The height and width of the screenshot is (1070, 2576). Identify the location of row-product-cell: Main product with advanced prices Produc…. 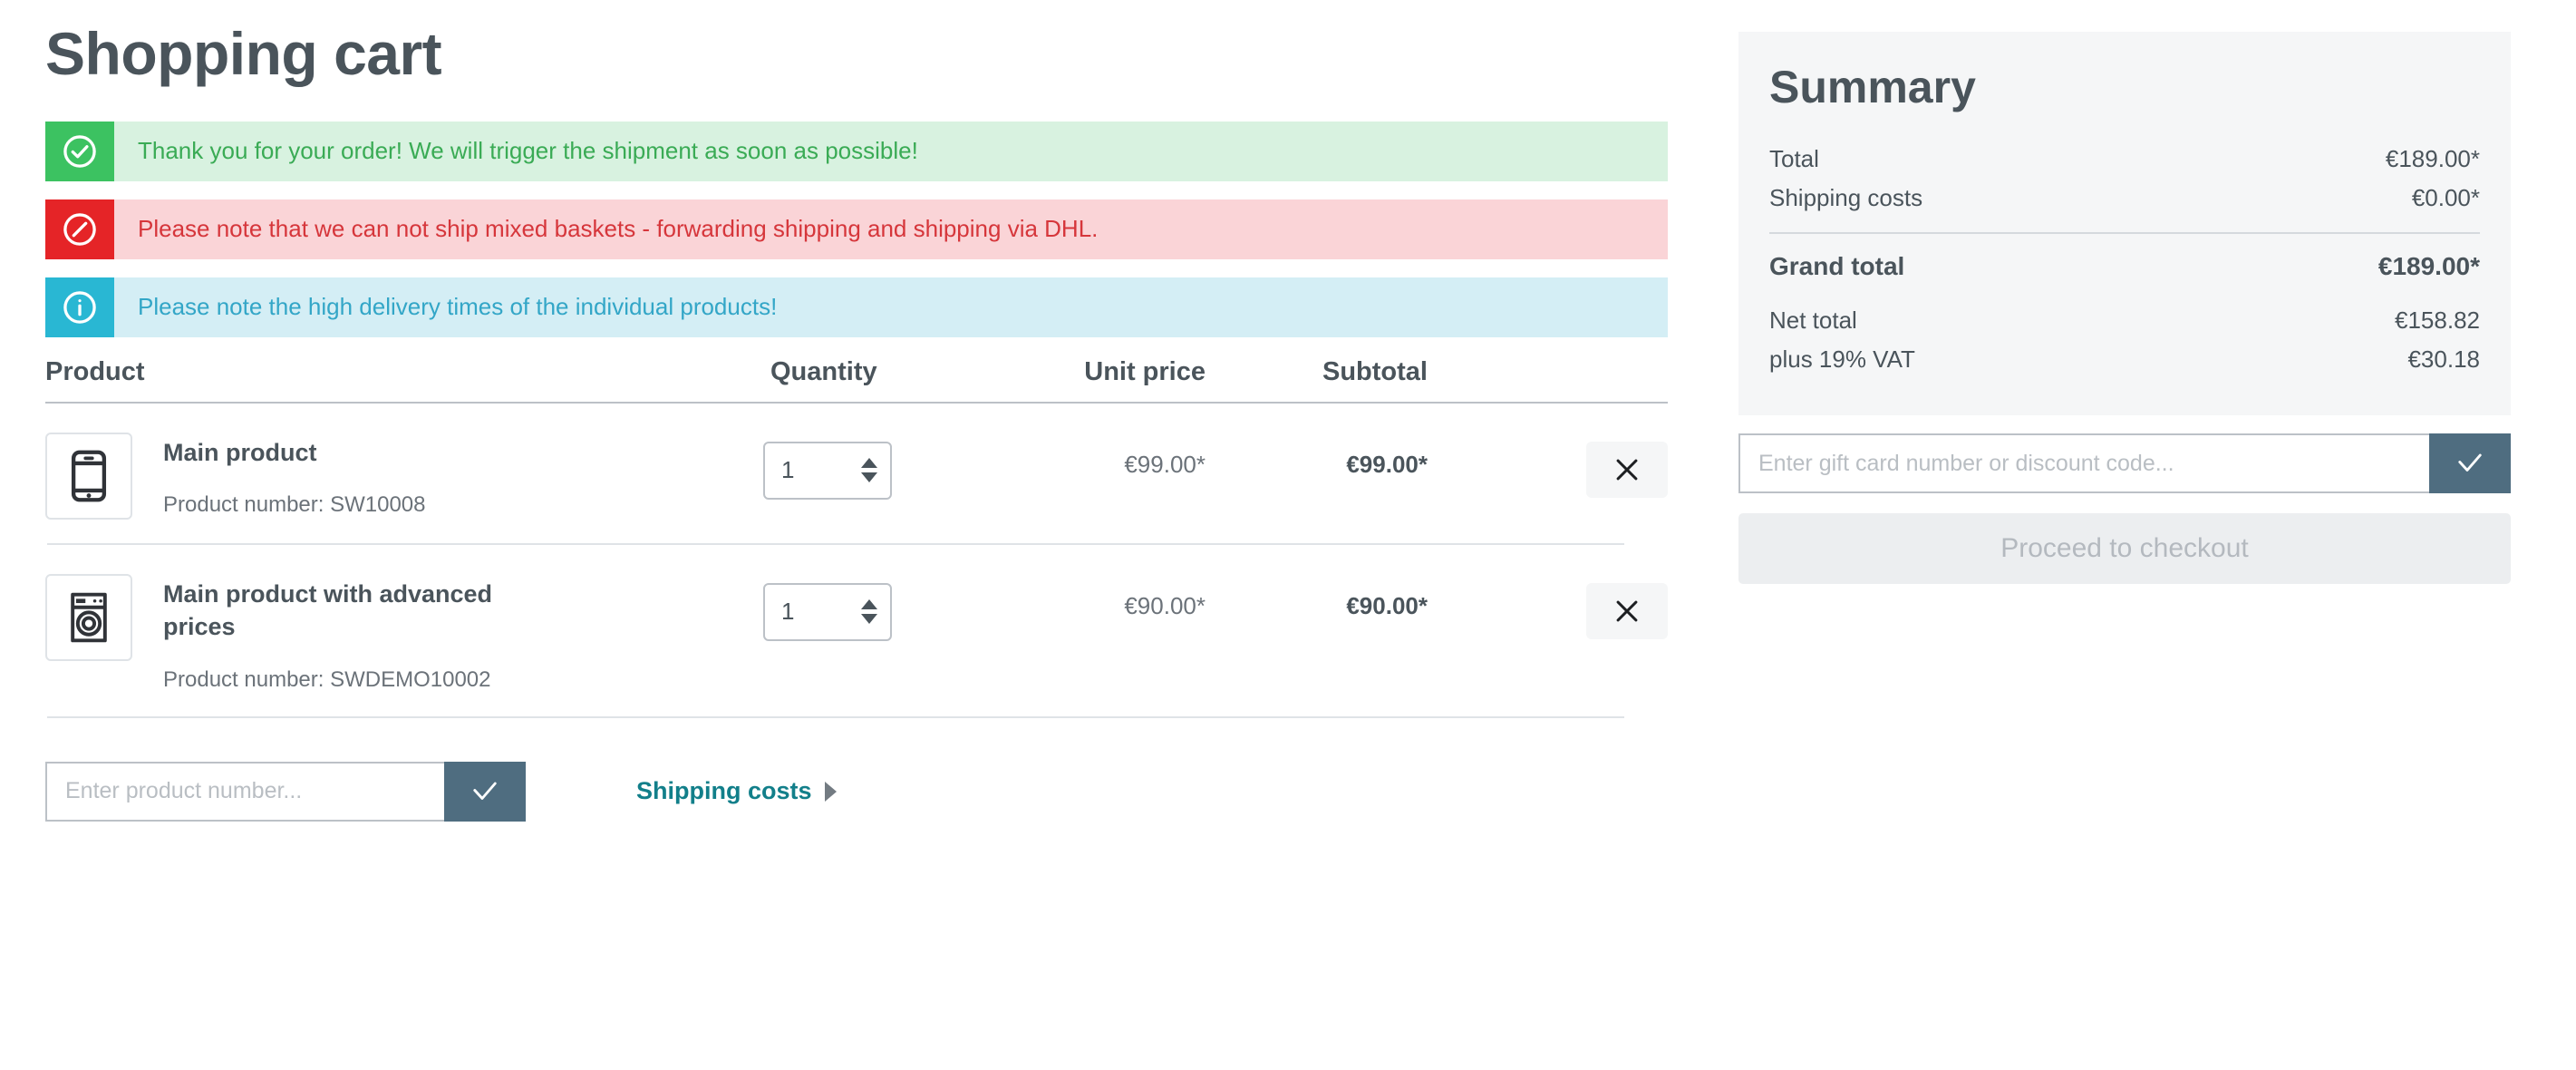
(403, 632).